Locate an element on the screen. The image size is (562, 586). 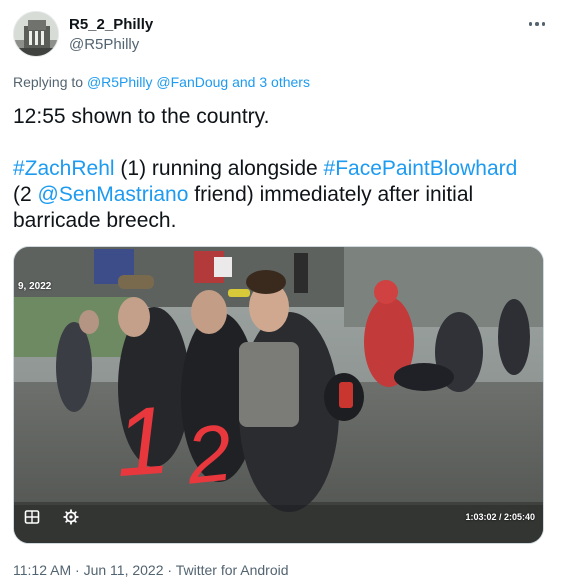
avatar is located at coordinates (36, 34).